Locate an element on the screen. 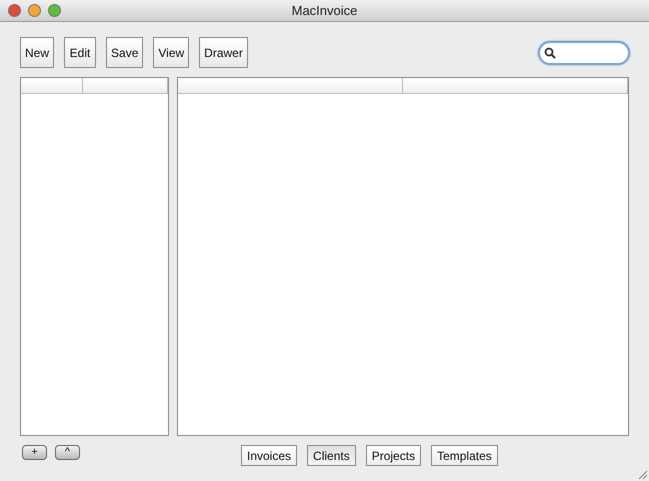 The width and height of the screenshot is (649, 481). window-title: MacInvoice is located at coordinates (324, 11).